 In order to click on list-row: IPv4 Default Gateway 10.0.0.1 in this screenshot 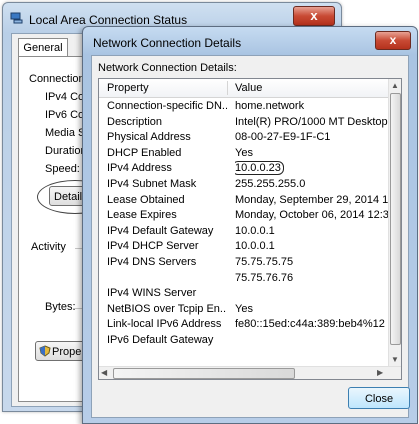, I will do `click(244, 232)`.